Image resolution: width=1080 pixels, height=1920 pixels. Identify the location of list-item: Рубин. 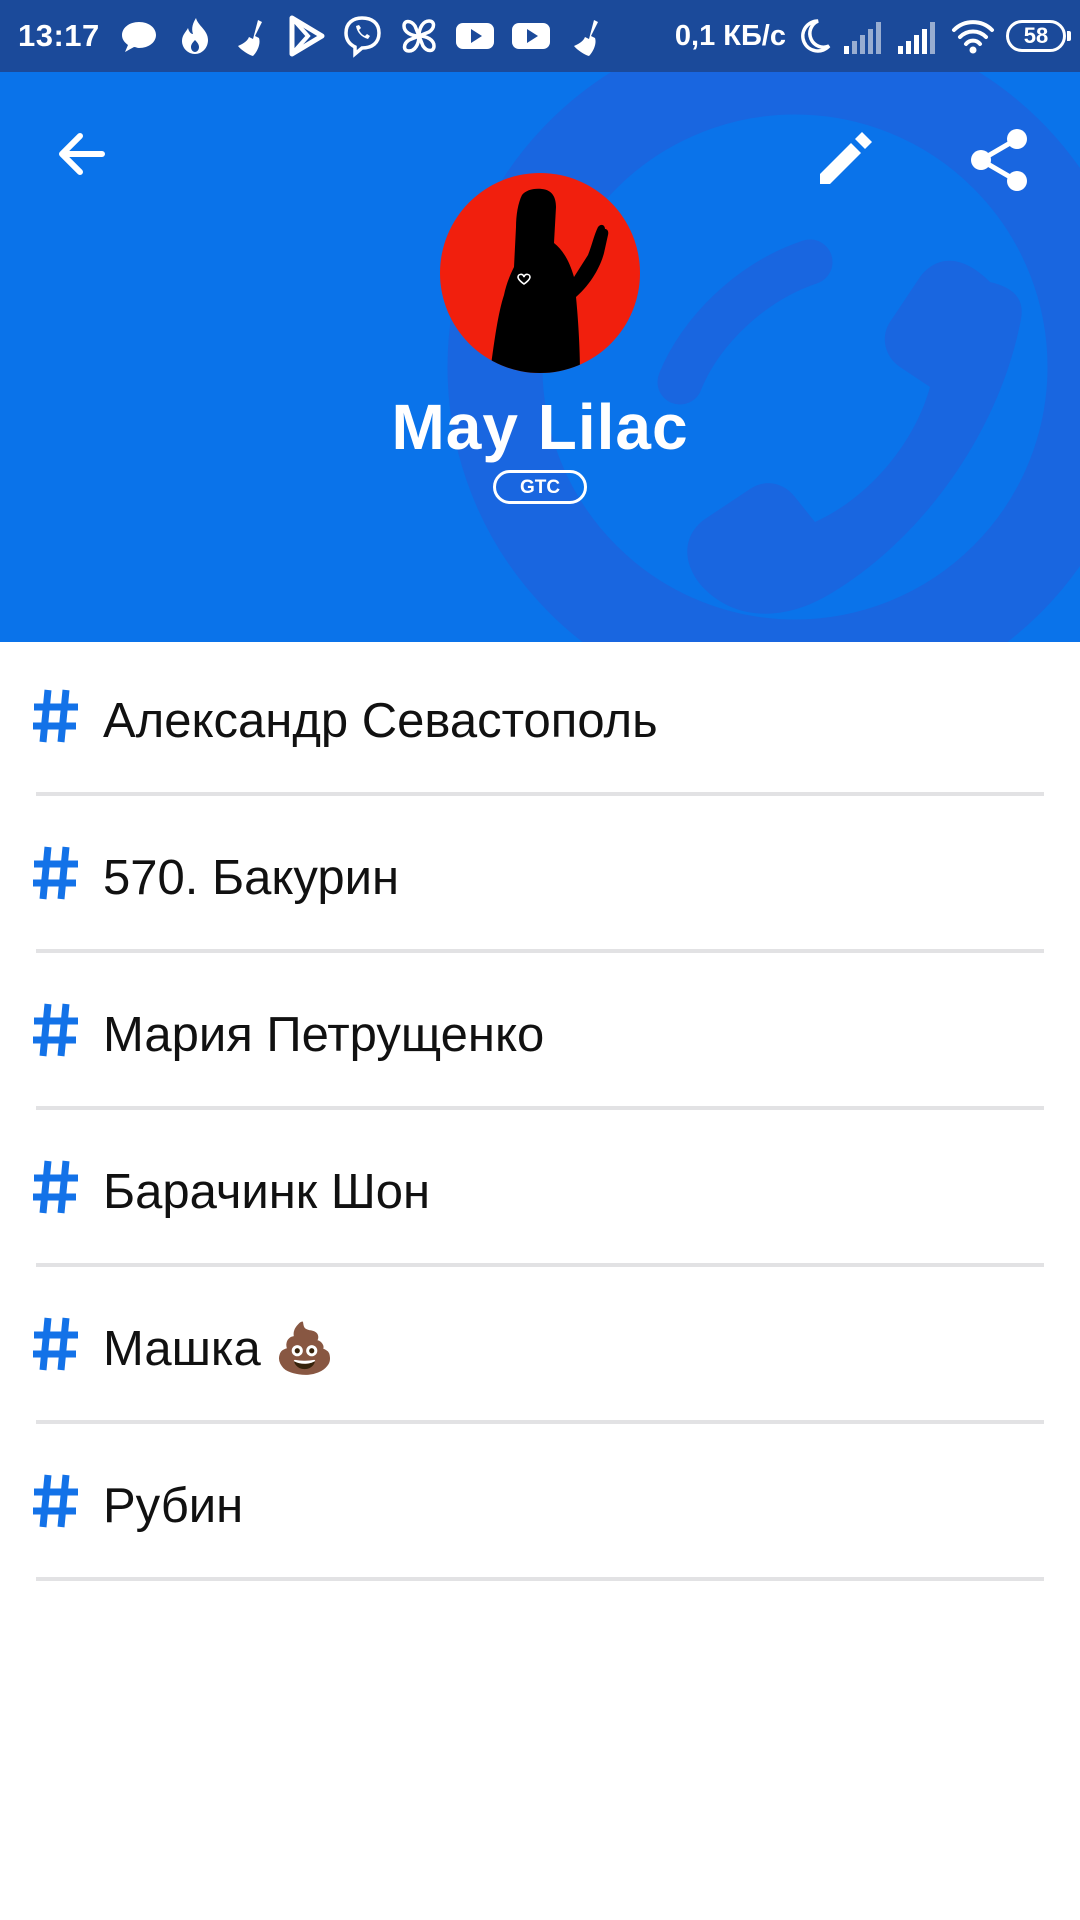
(540, 1505).